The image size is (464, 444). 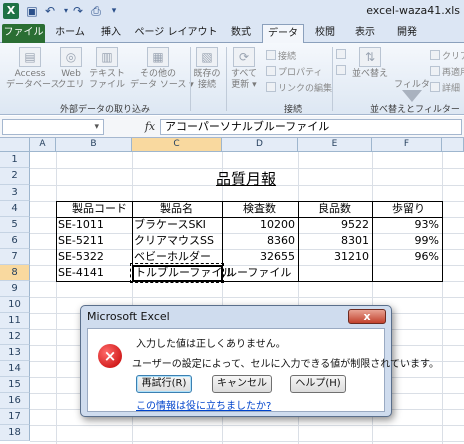 I want to click on advanced-filter-button: 詳細, so click(x=445, y=87).